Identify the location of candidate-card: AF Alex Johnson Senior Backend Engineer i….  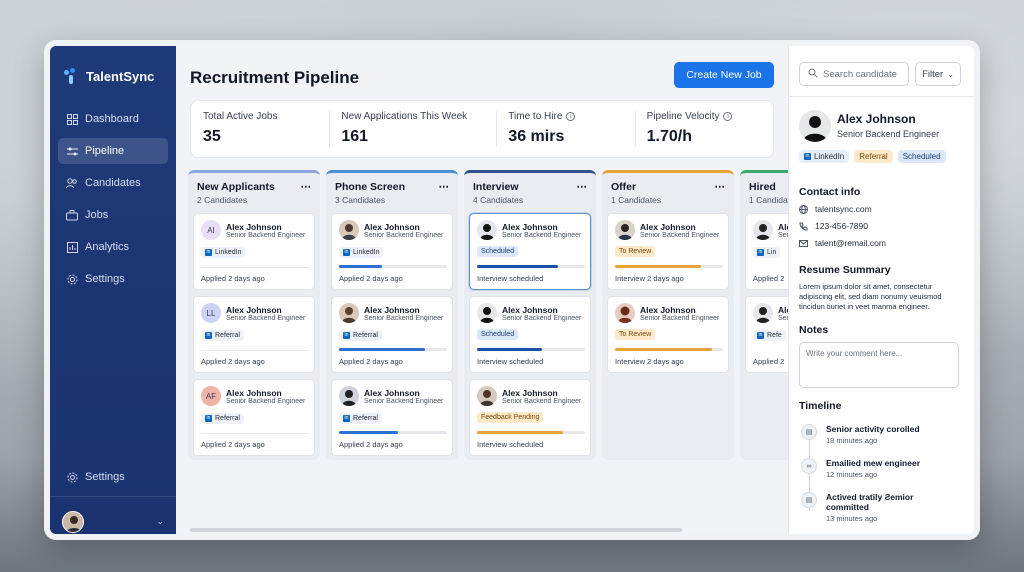
(254, 417).